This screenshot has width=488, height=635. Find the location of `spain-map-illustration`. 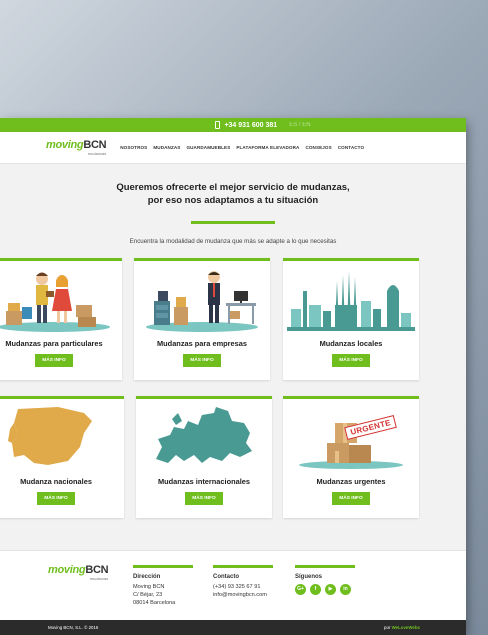

spain-map-illustration is located at coordinates (62, 435).